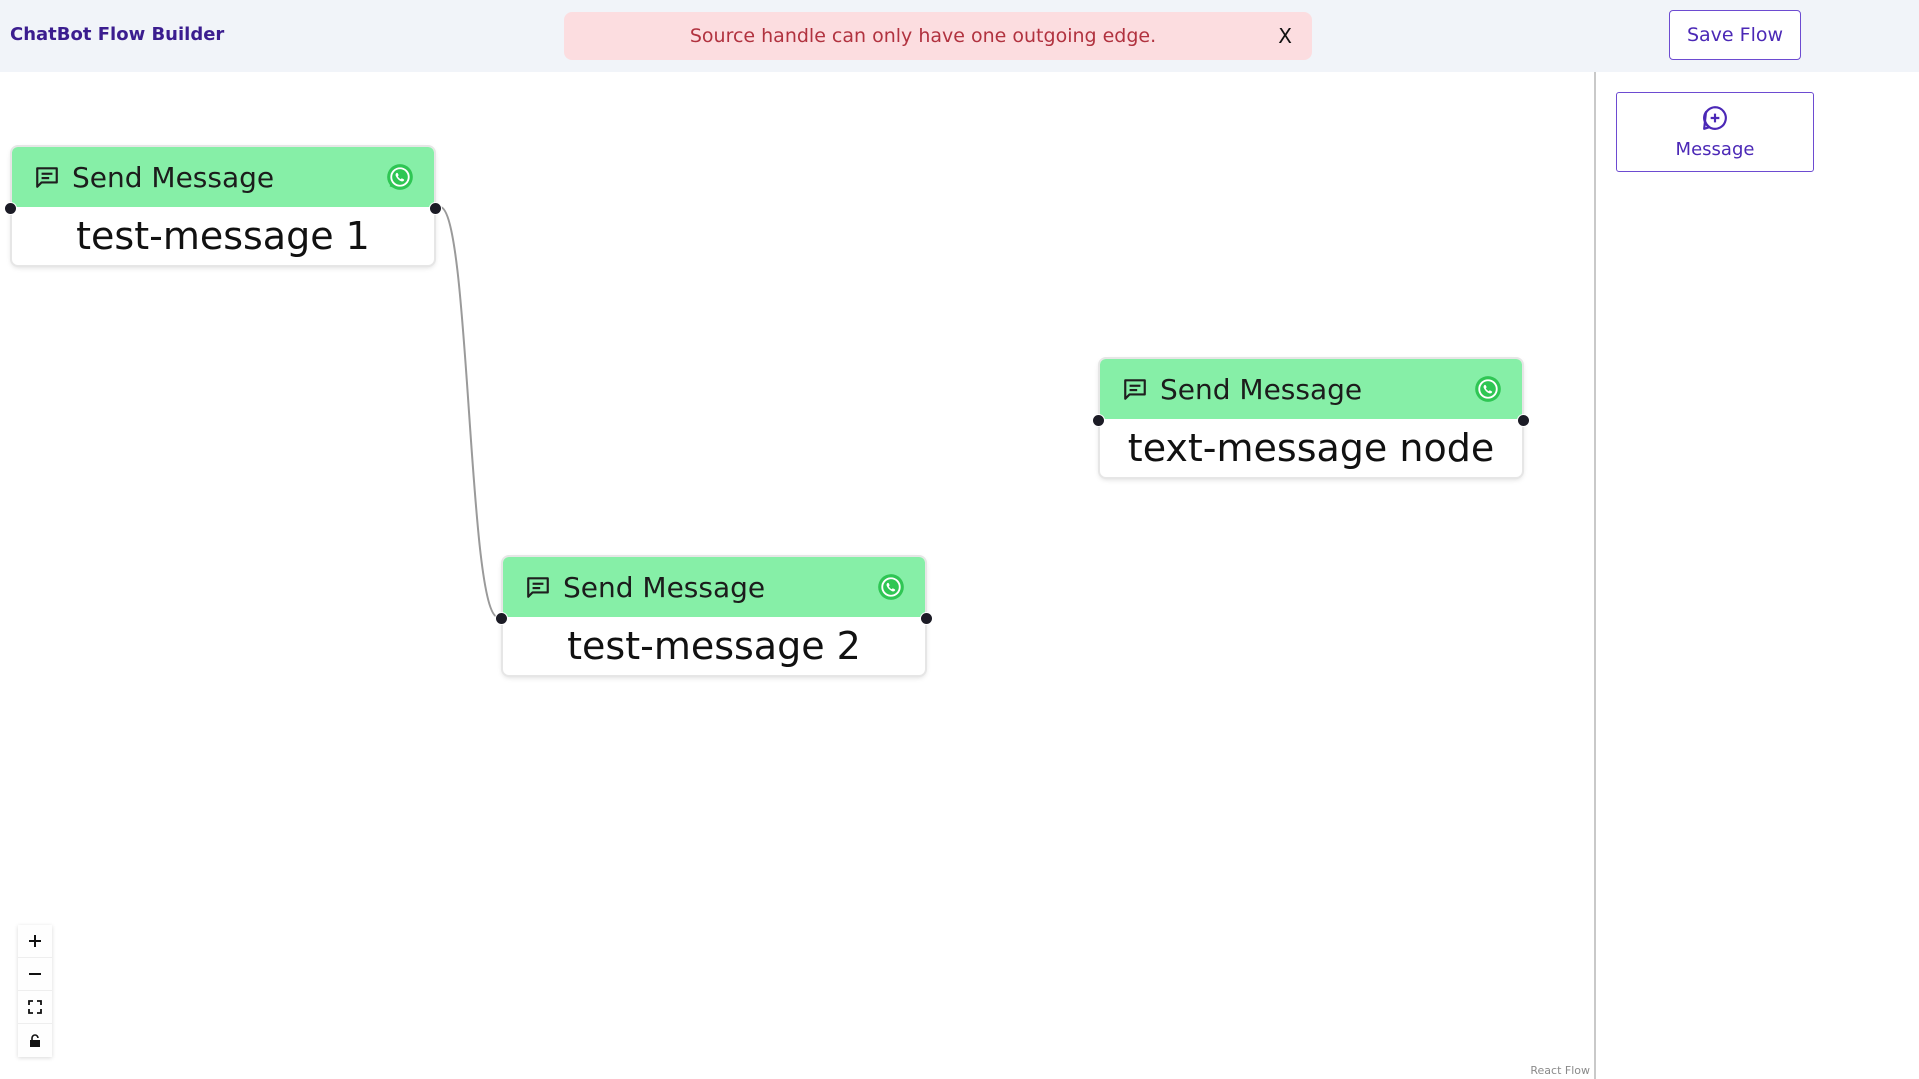 The width and height of the screenshot is (1919, 1079). Describe the element at coordinates (1285, 36) in the screenshot. I see `error-close-button: X` at that location.